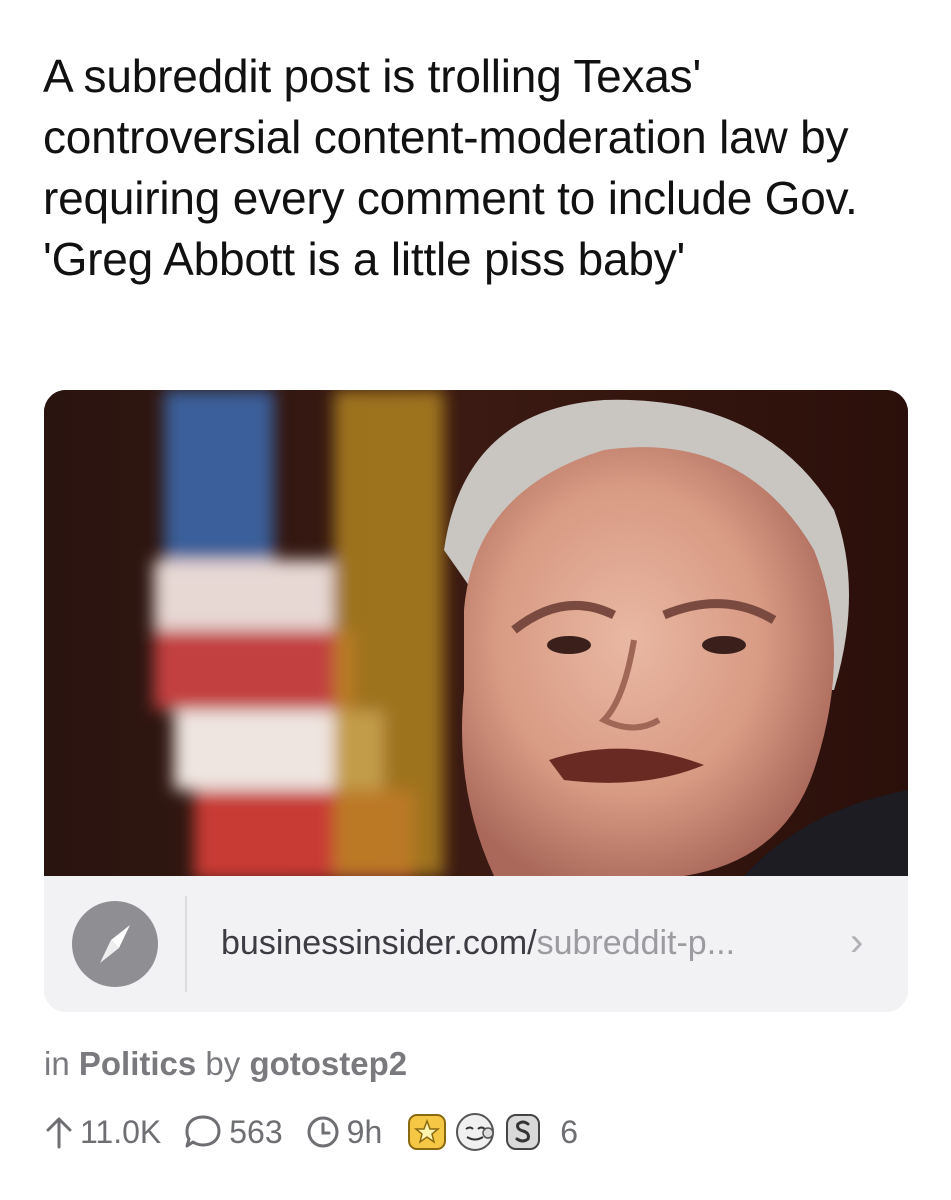 The width and height of the screenshot is (951, 1200). Describe the element at coordinates (256, 1131) in the screenshot. I see `comment-count: 563` at that location.